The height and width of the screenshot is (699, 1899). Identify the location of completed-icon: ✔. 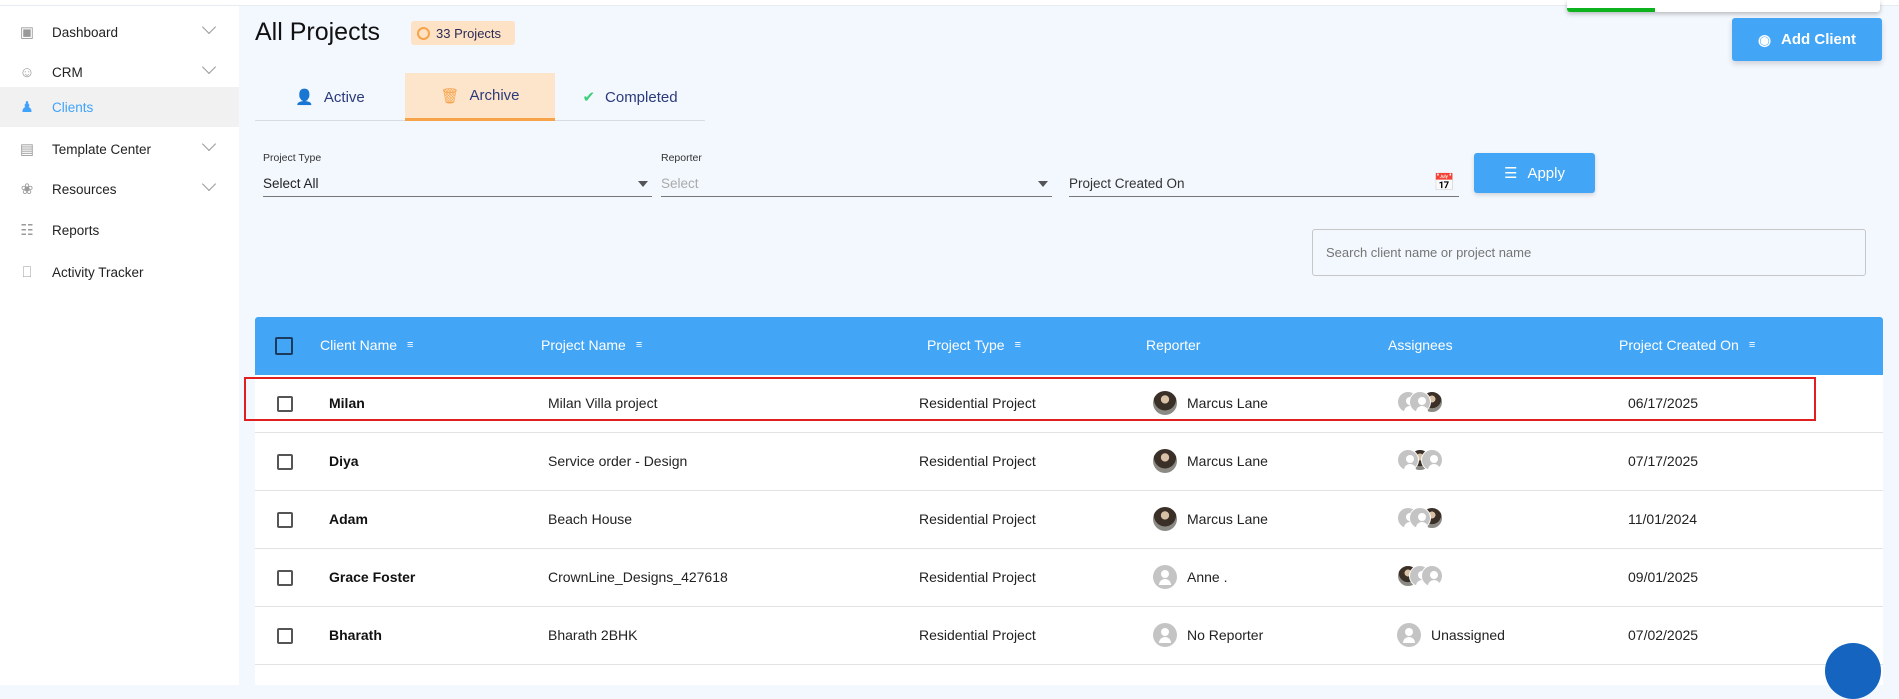
(589, 97).